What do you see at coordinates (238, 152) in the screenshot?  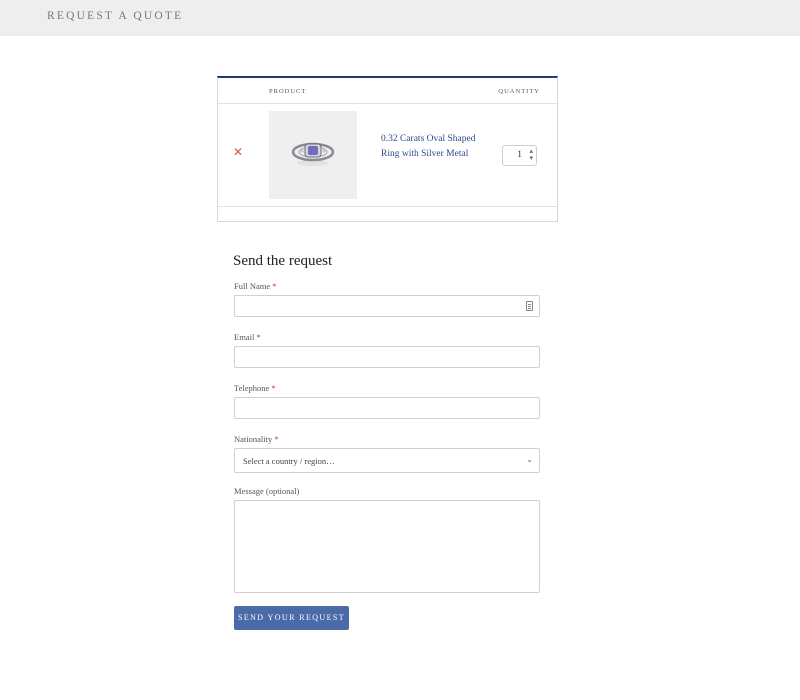 I see `close-icon: ✕` at bounding box center [238, 152].